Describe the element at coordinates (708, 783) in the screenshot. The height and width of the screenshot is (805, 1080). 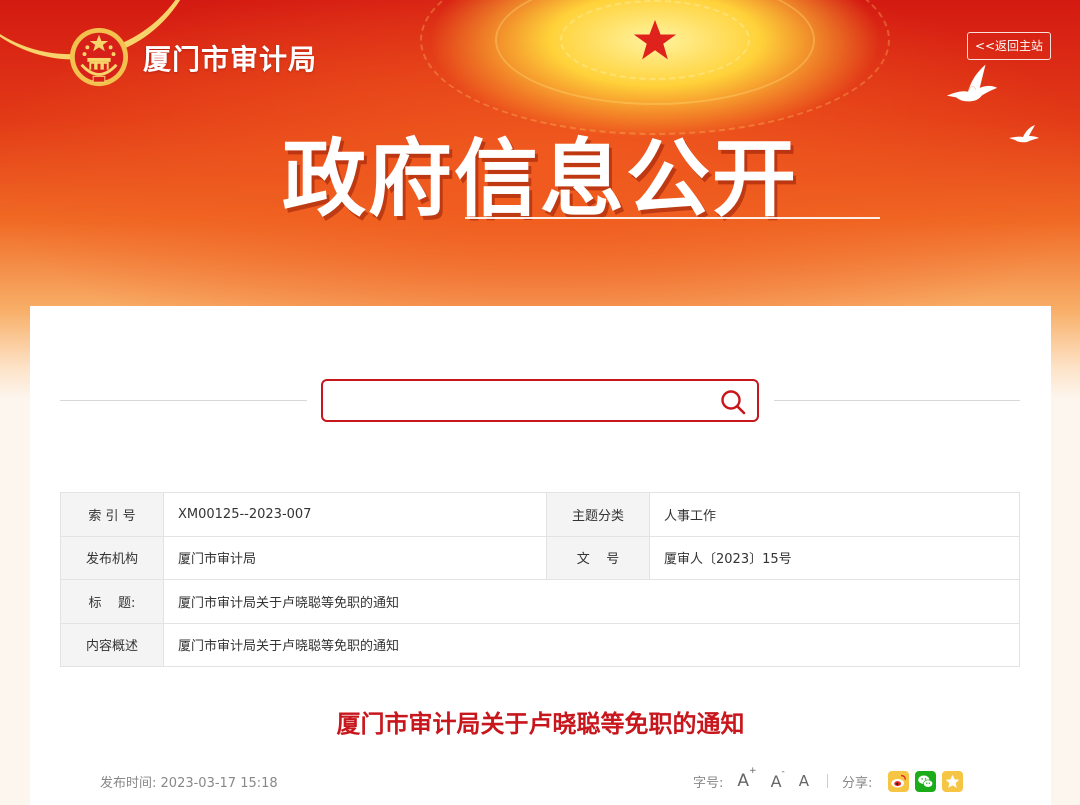
I see `font-size-label: 字号:` at that location.